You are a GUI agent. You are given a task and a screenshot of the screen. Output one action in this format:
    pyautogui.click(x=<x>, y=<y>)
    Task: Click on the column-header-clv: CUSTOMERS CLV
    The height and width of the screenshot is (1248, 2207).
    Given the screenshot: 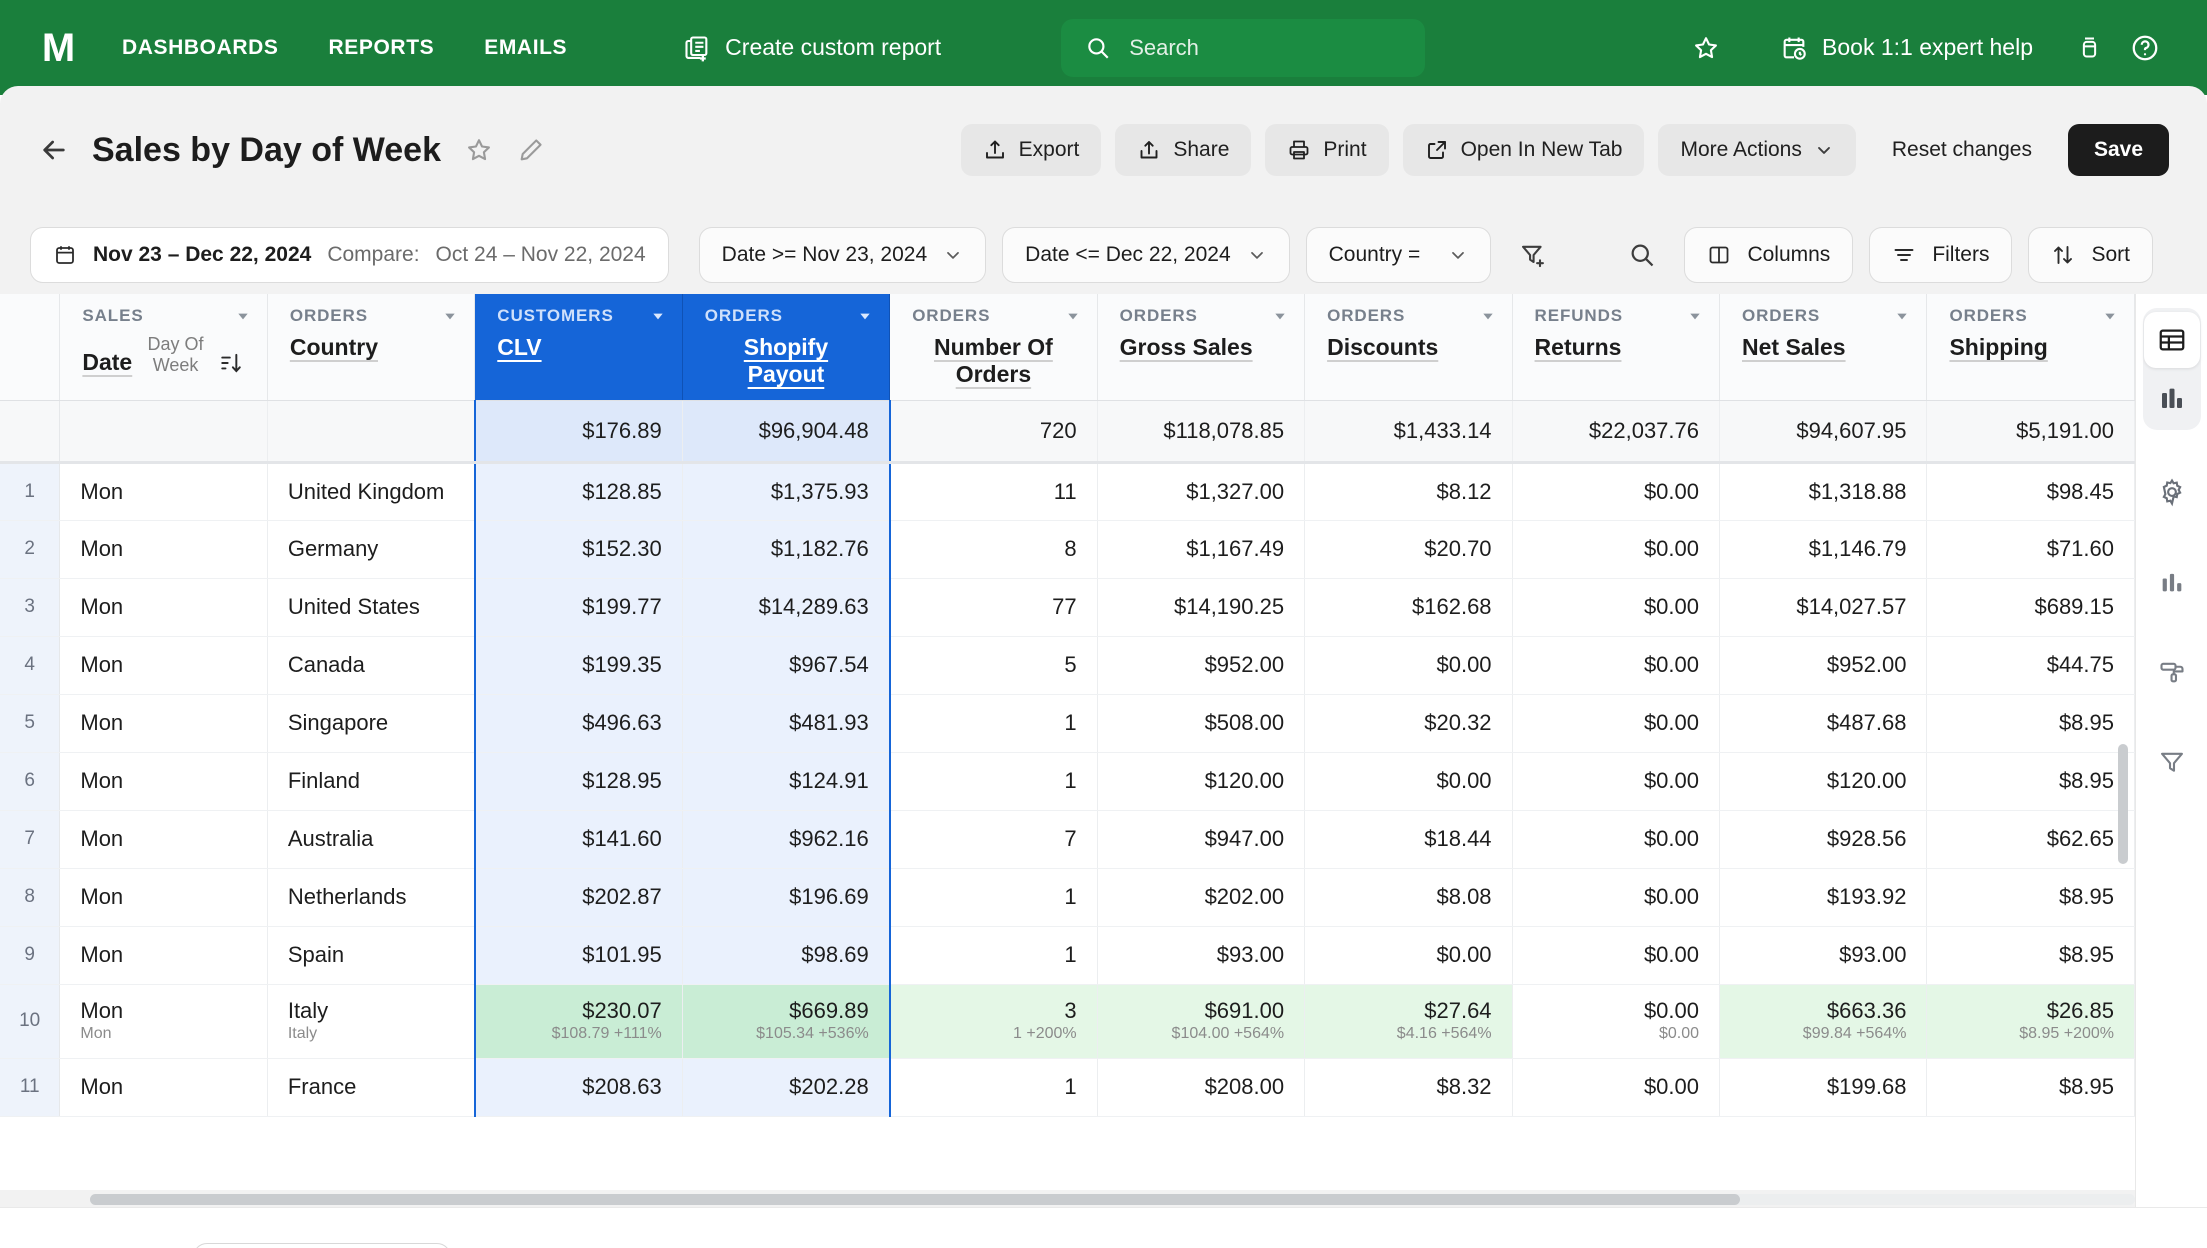 What is the action you would take?
    pyautogui.click(x=578, y=347)
    